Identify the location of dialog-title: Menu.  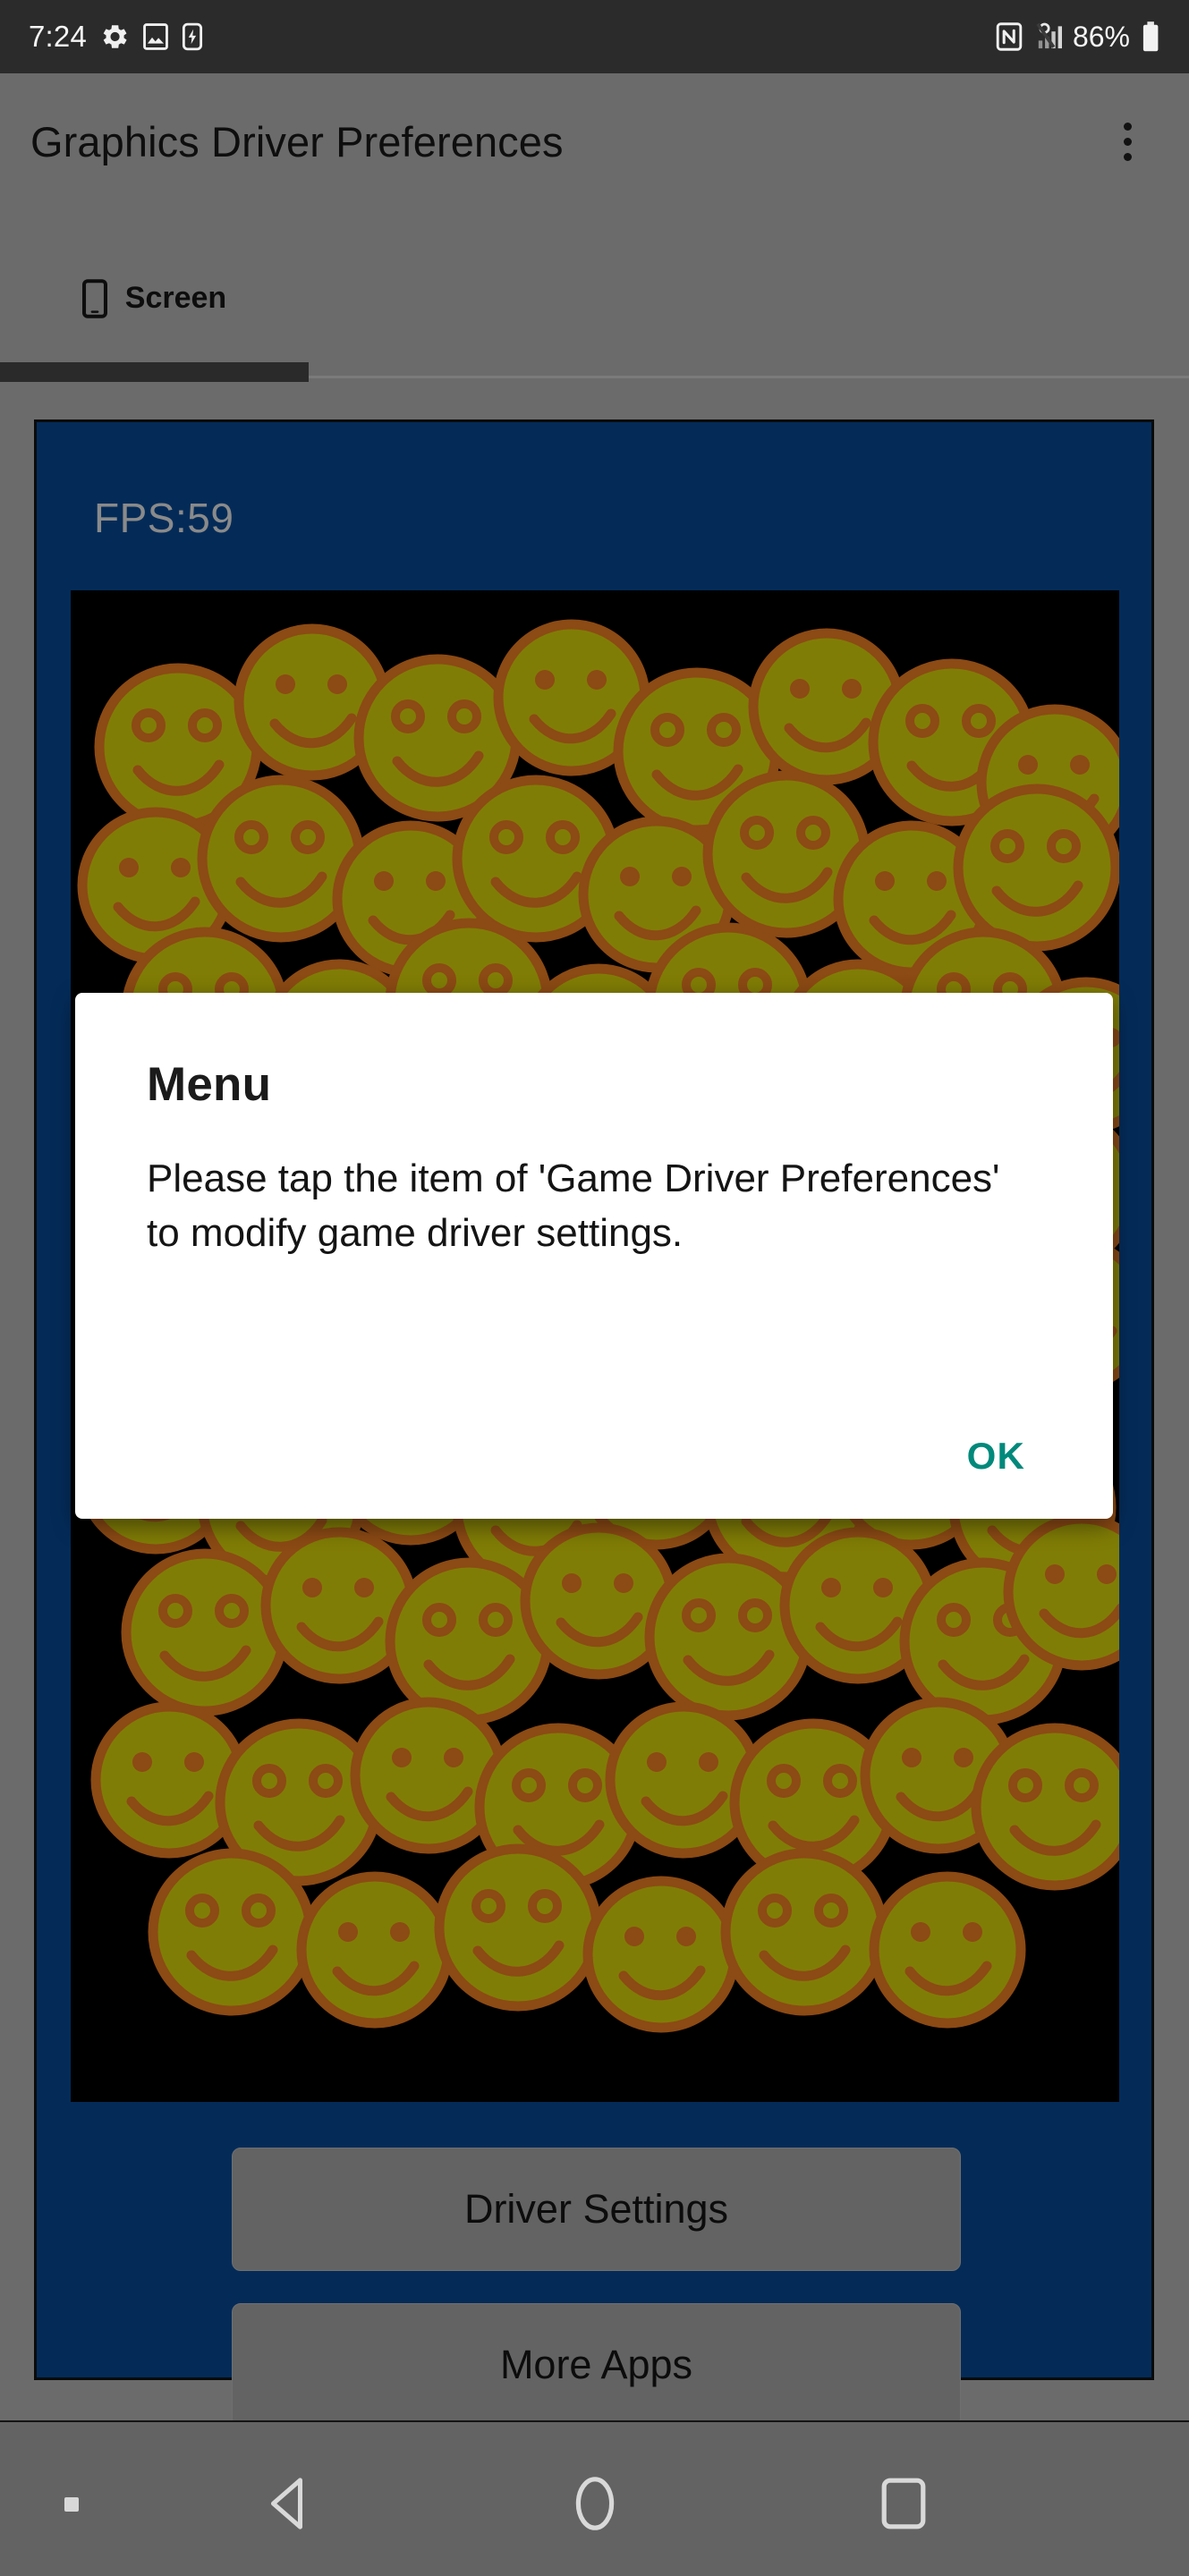
(209, 1084).